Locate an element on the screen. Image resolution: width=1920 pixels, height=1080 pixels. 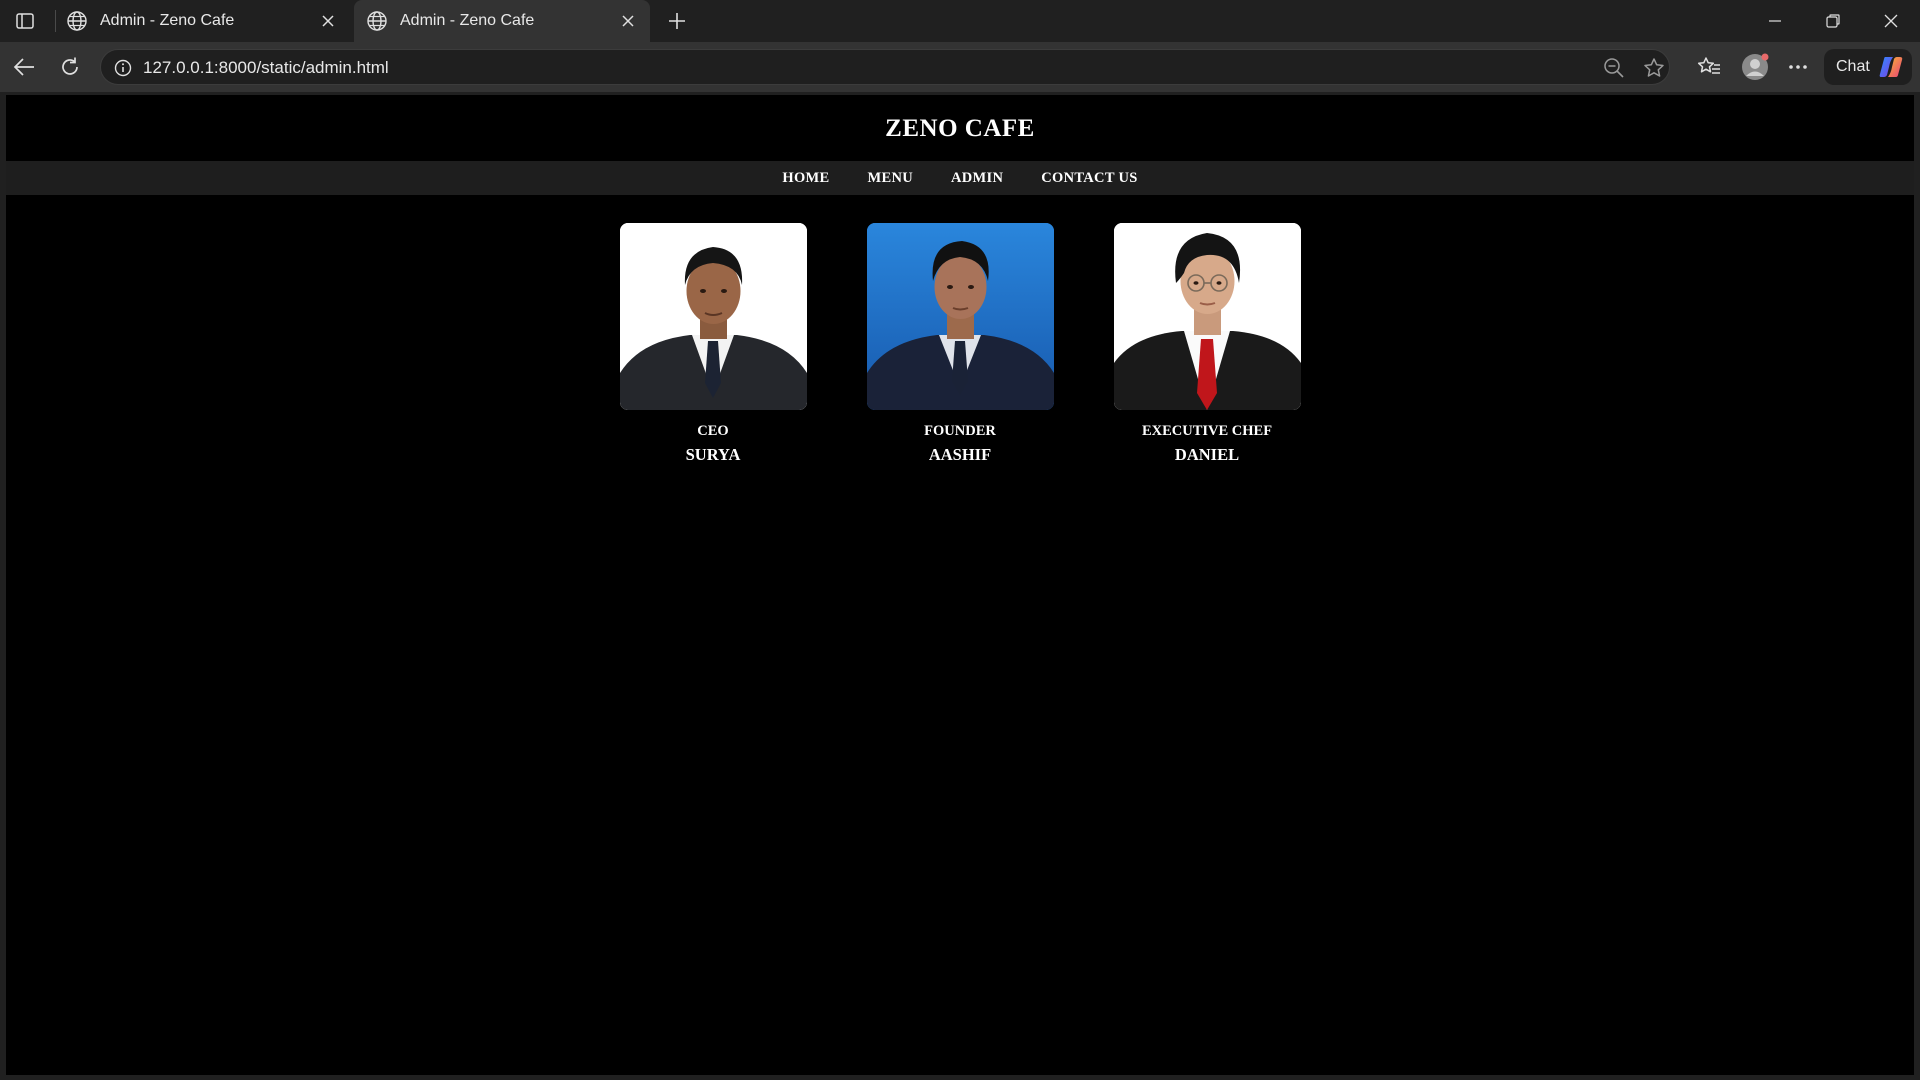
window-close-icon is located at coordinates (1891, 21).